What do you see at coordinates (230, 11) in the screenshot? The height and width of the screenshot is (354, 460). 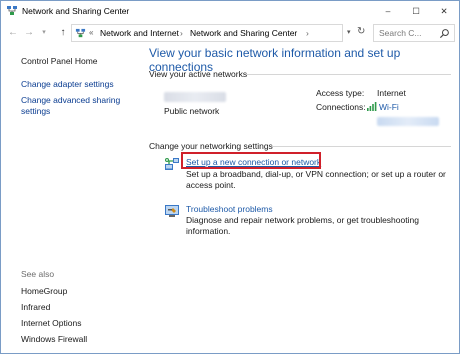 I see `title-bar: Network and Sharing Center – ☐ ✕` at bounding box center [230, 11].